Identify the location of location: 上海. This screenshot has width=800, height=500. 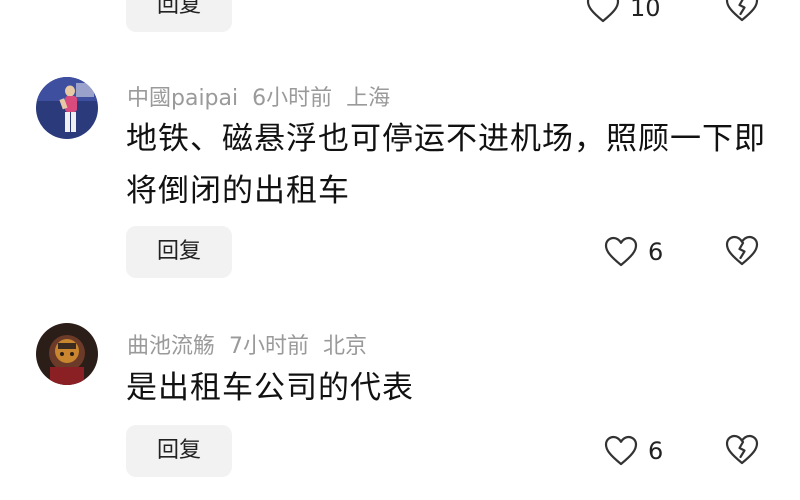
(368, 98).